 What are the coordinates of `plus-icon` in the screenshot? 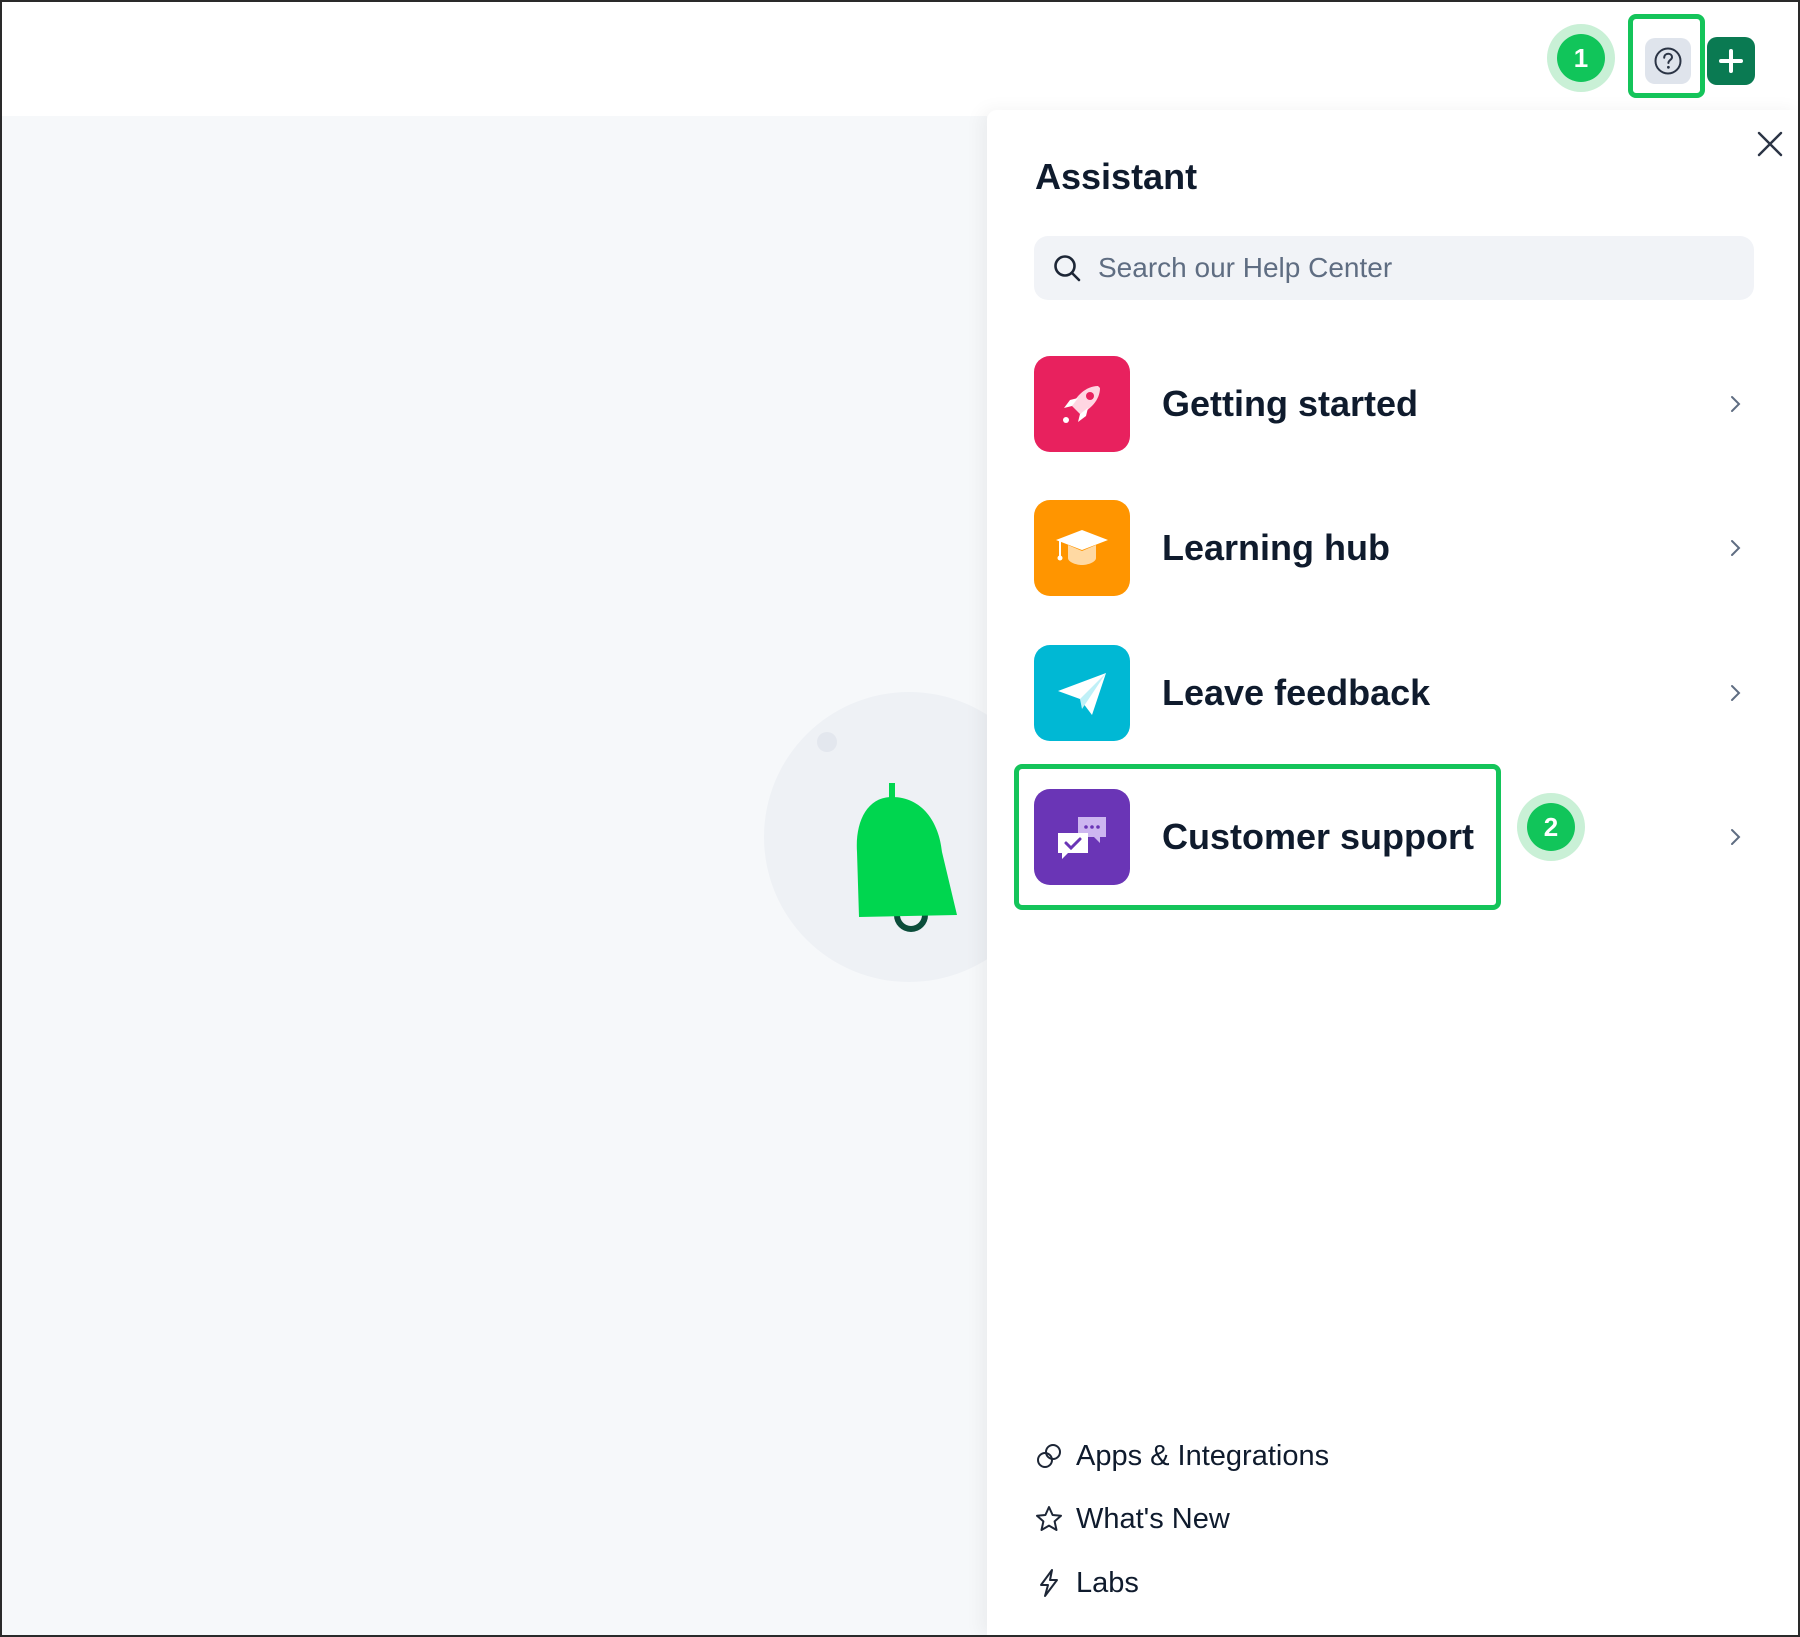 It's located at (1731, 61).